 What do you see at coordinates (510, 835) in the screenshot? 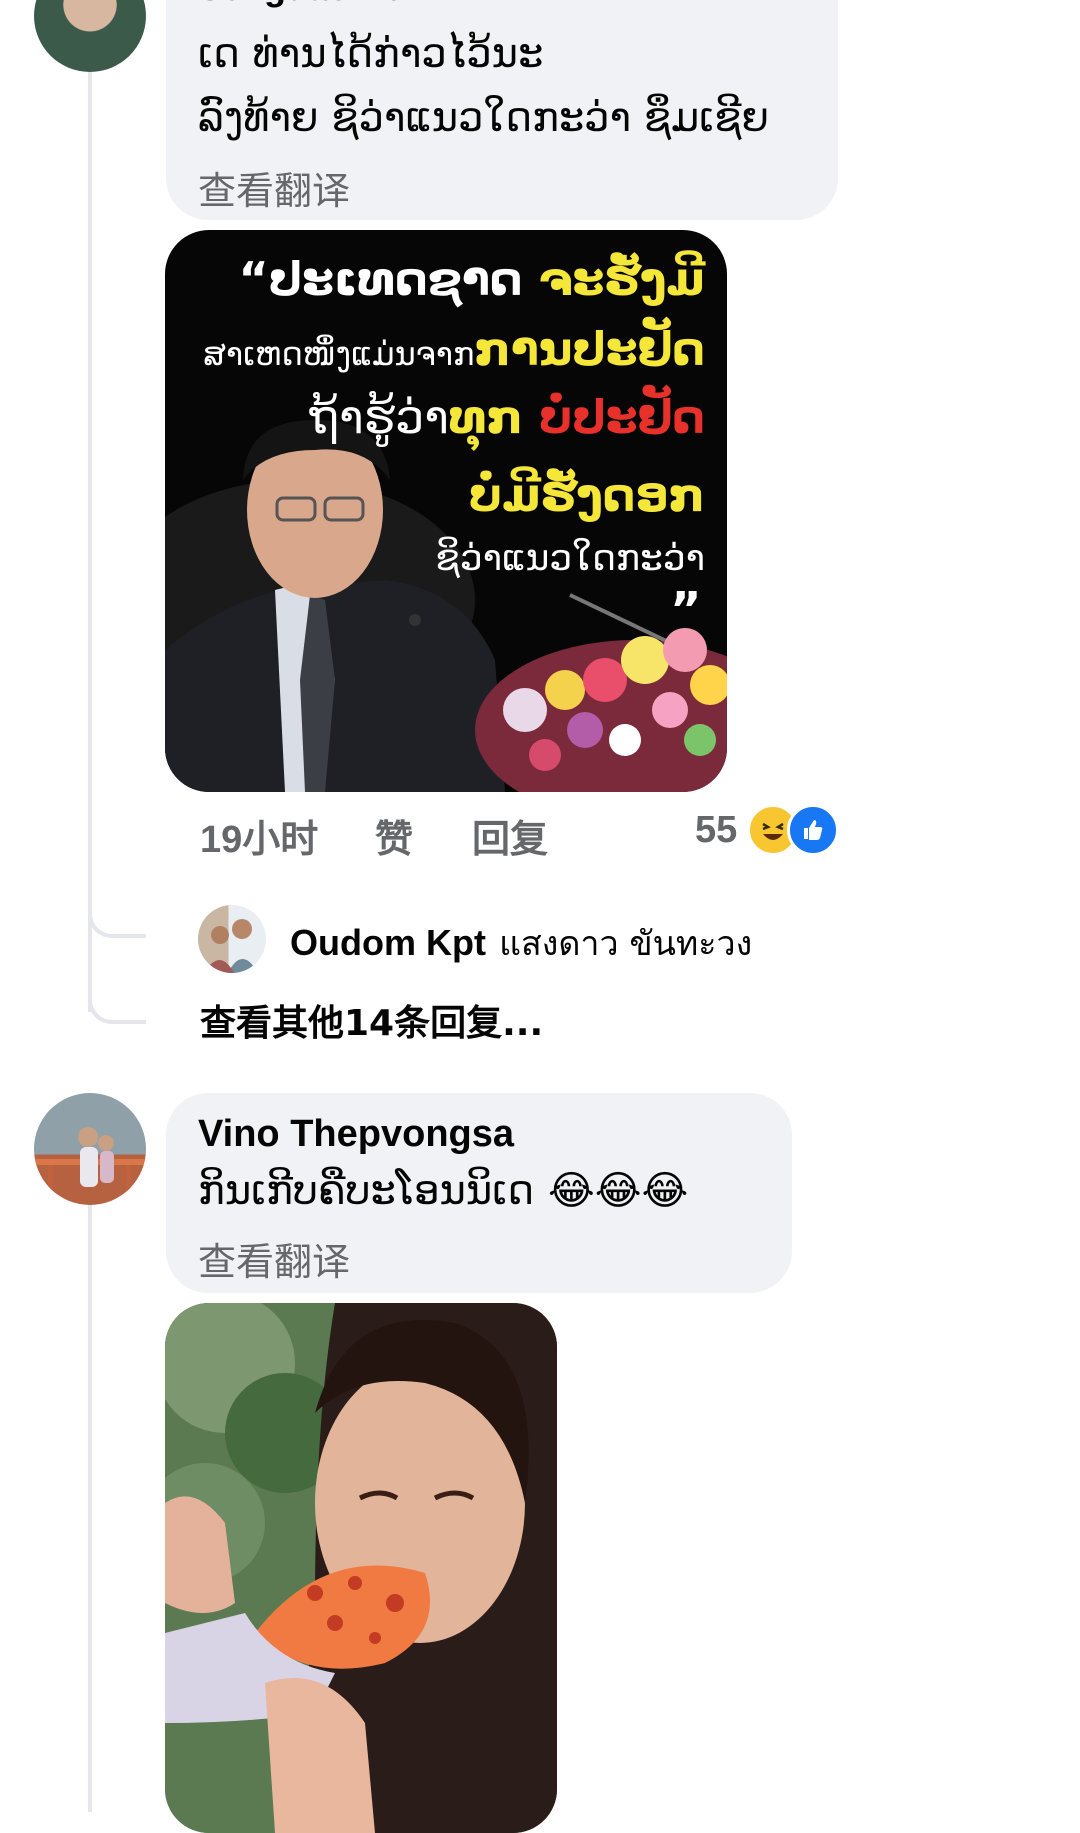
I see `reply-button: 回复` at bounding box center [510, 835].